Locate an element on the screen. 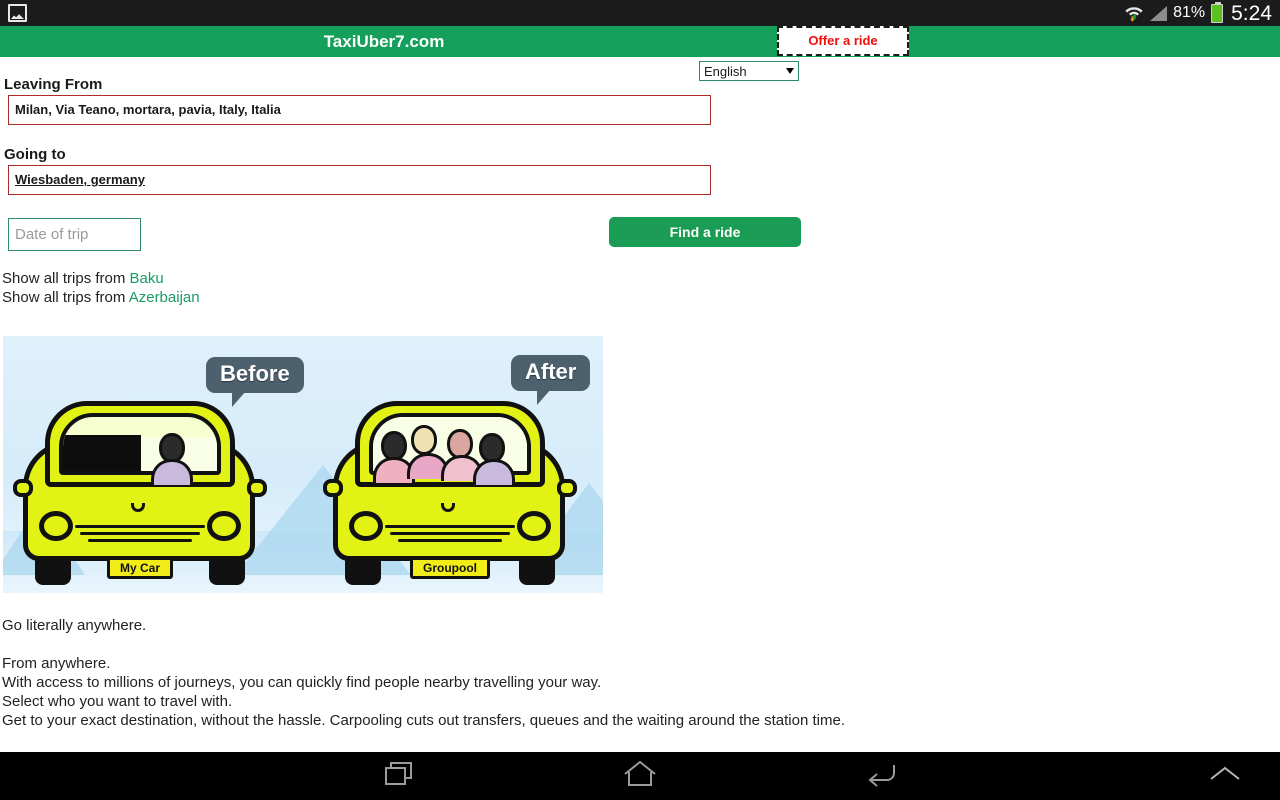 The width and height of the screenshot is (1280, 800). battery-percent-label: 81% is located at coordinates (1189, 12).